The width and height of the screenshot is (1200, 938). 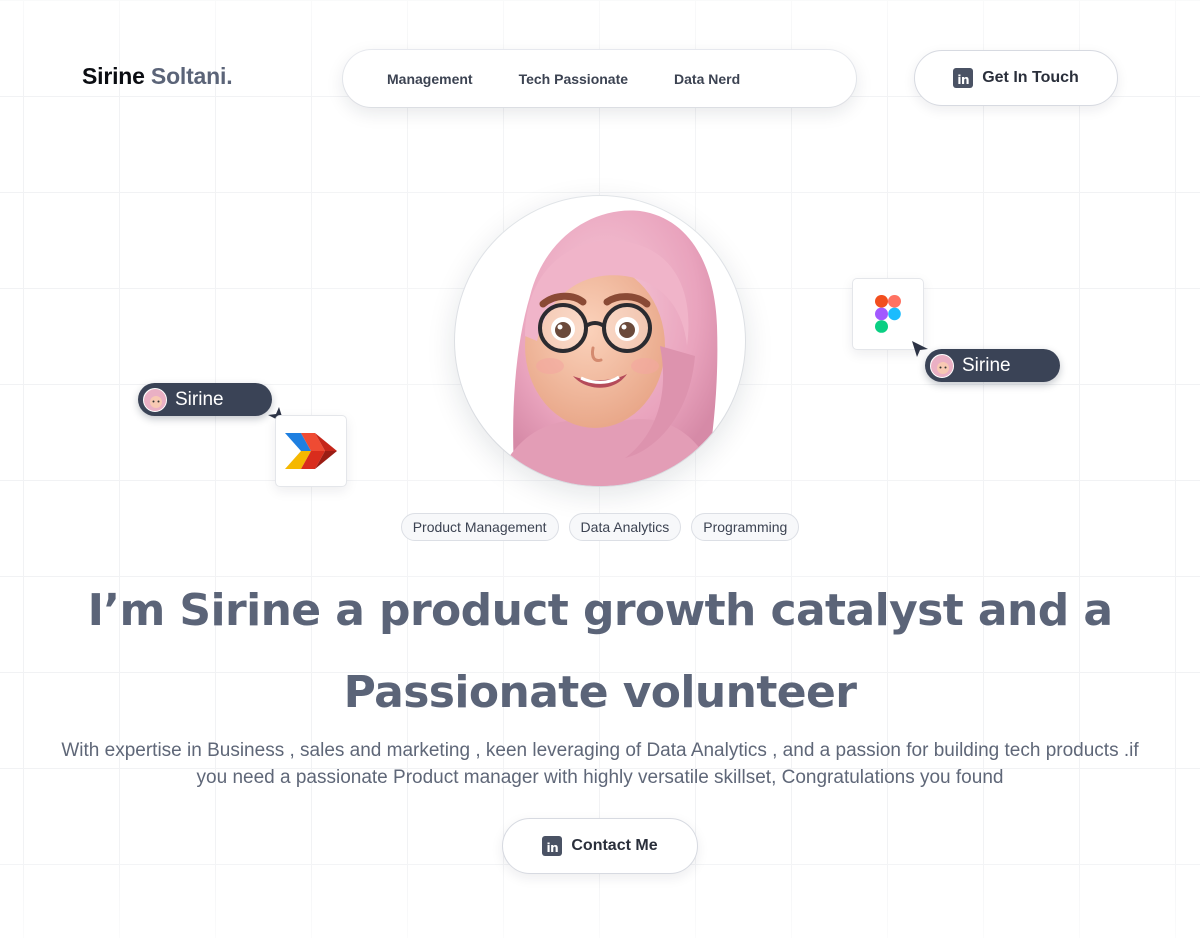 I want to click on avatar-illustration, so click(x=607, y=348).